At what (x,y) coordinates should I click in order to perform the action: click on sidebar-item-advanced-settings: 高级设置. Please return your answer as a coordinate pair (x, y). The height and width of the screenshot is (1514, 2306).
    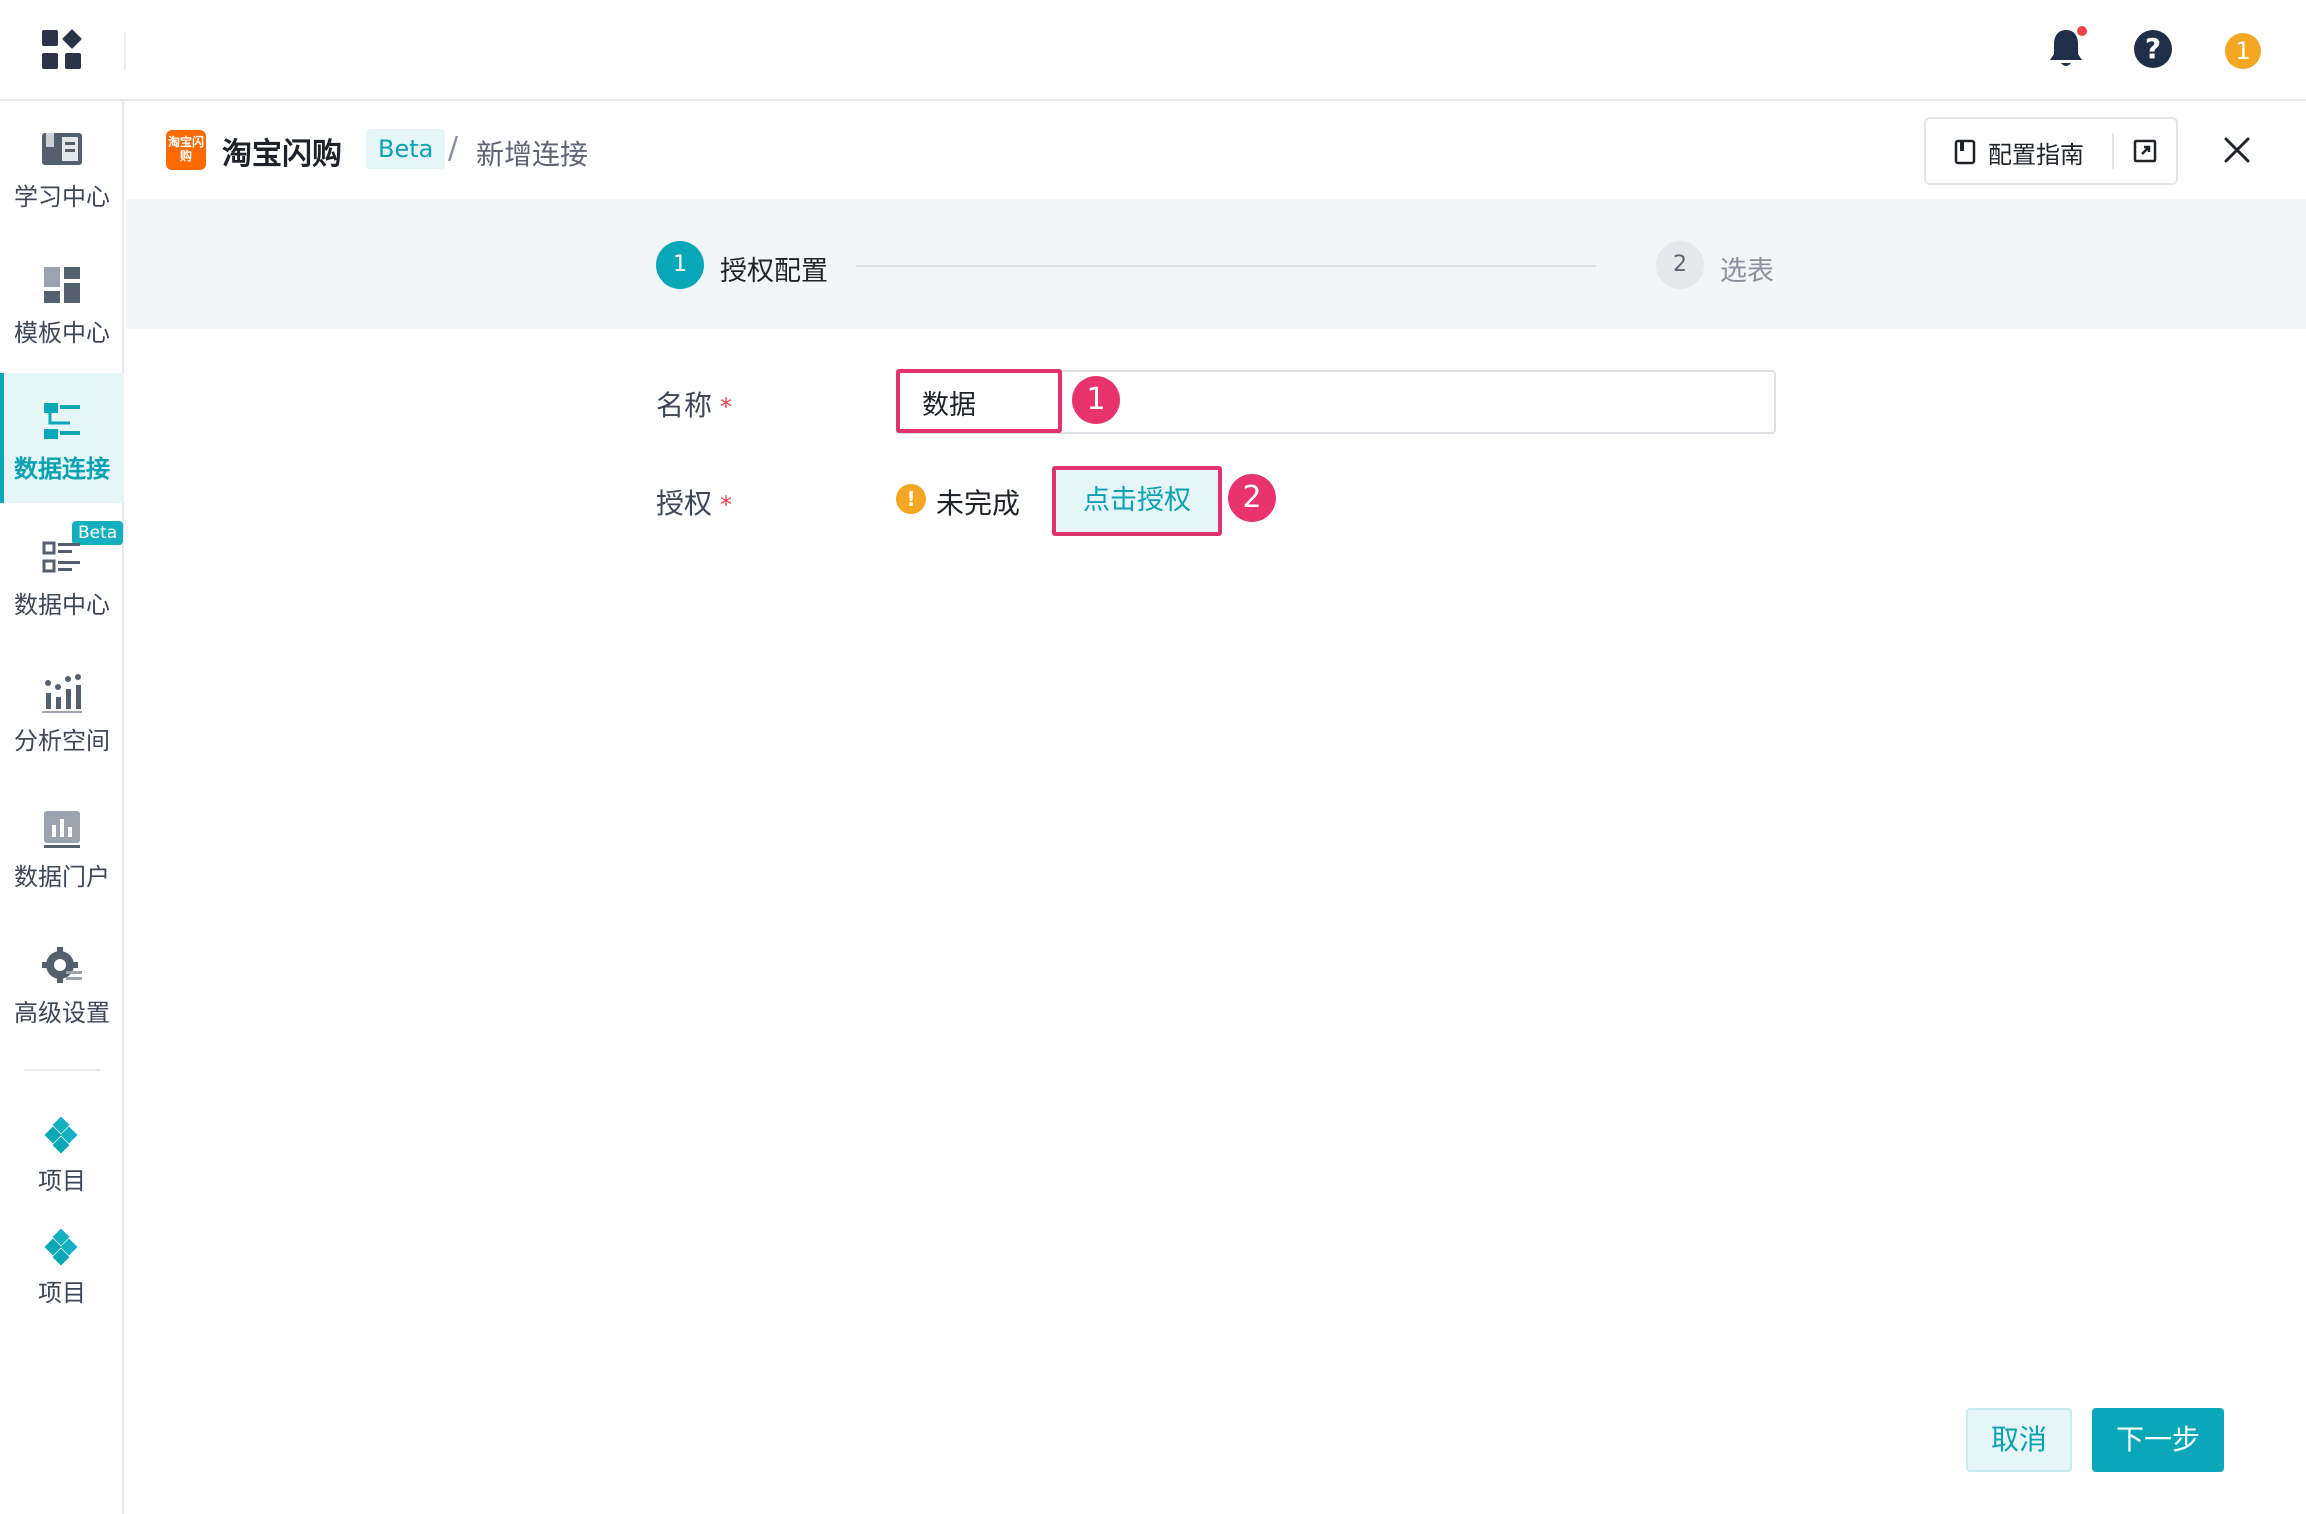
    Looking at the image, I should click on (62, 982).